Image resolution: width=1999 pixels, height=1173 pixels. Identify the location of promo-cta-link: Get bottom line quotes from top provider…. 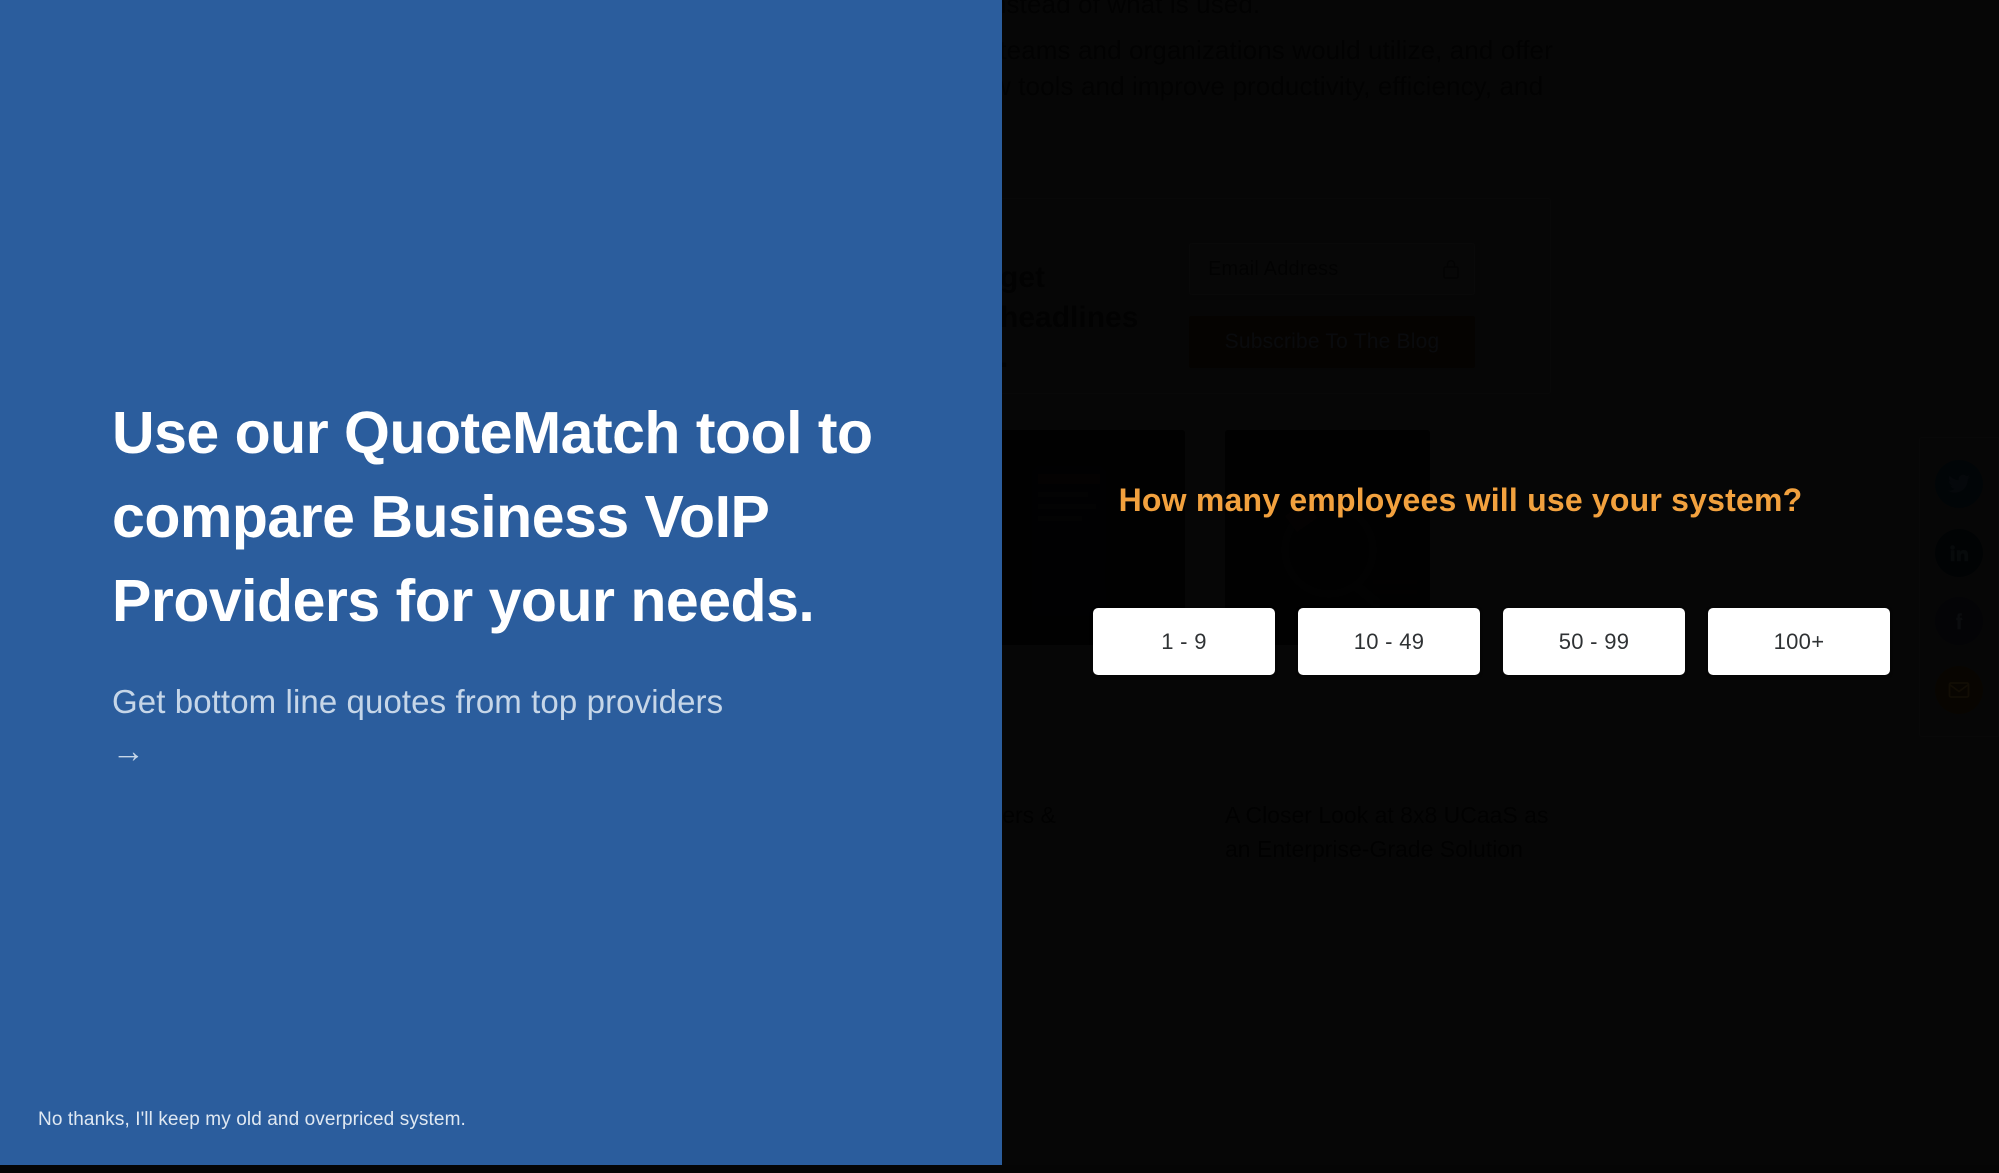
(422, 726).